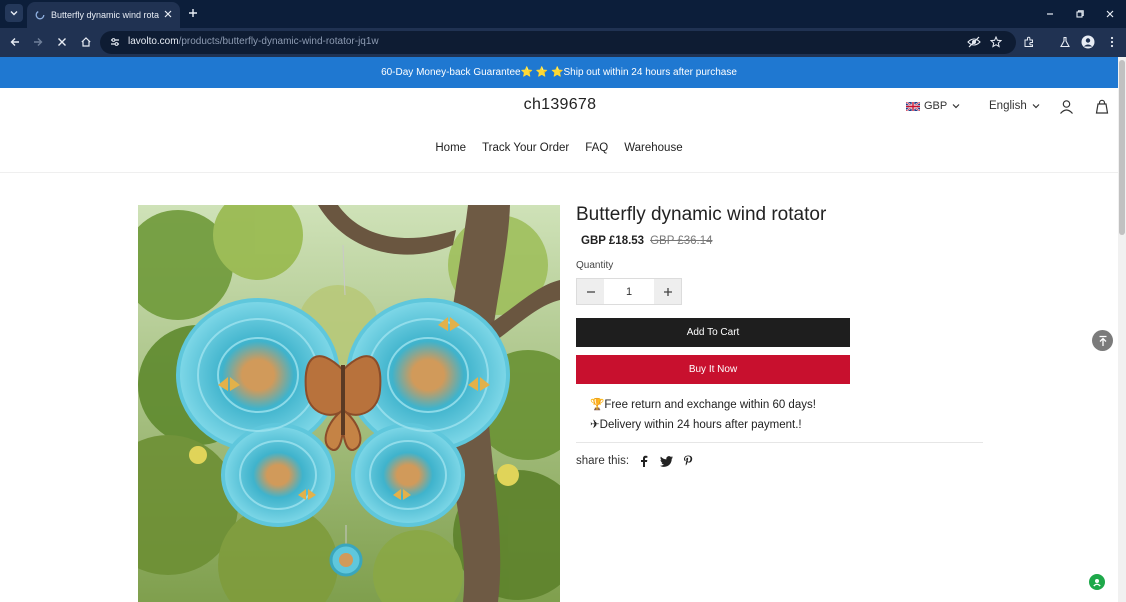  What do you see at coordinates (40, 15) in the screenshot?
I see `loading-spinner-icon` at bounding box center [40, 15].